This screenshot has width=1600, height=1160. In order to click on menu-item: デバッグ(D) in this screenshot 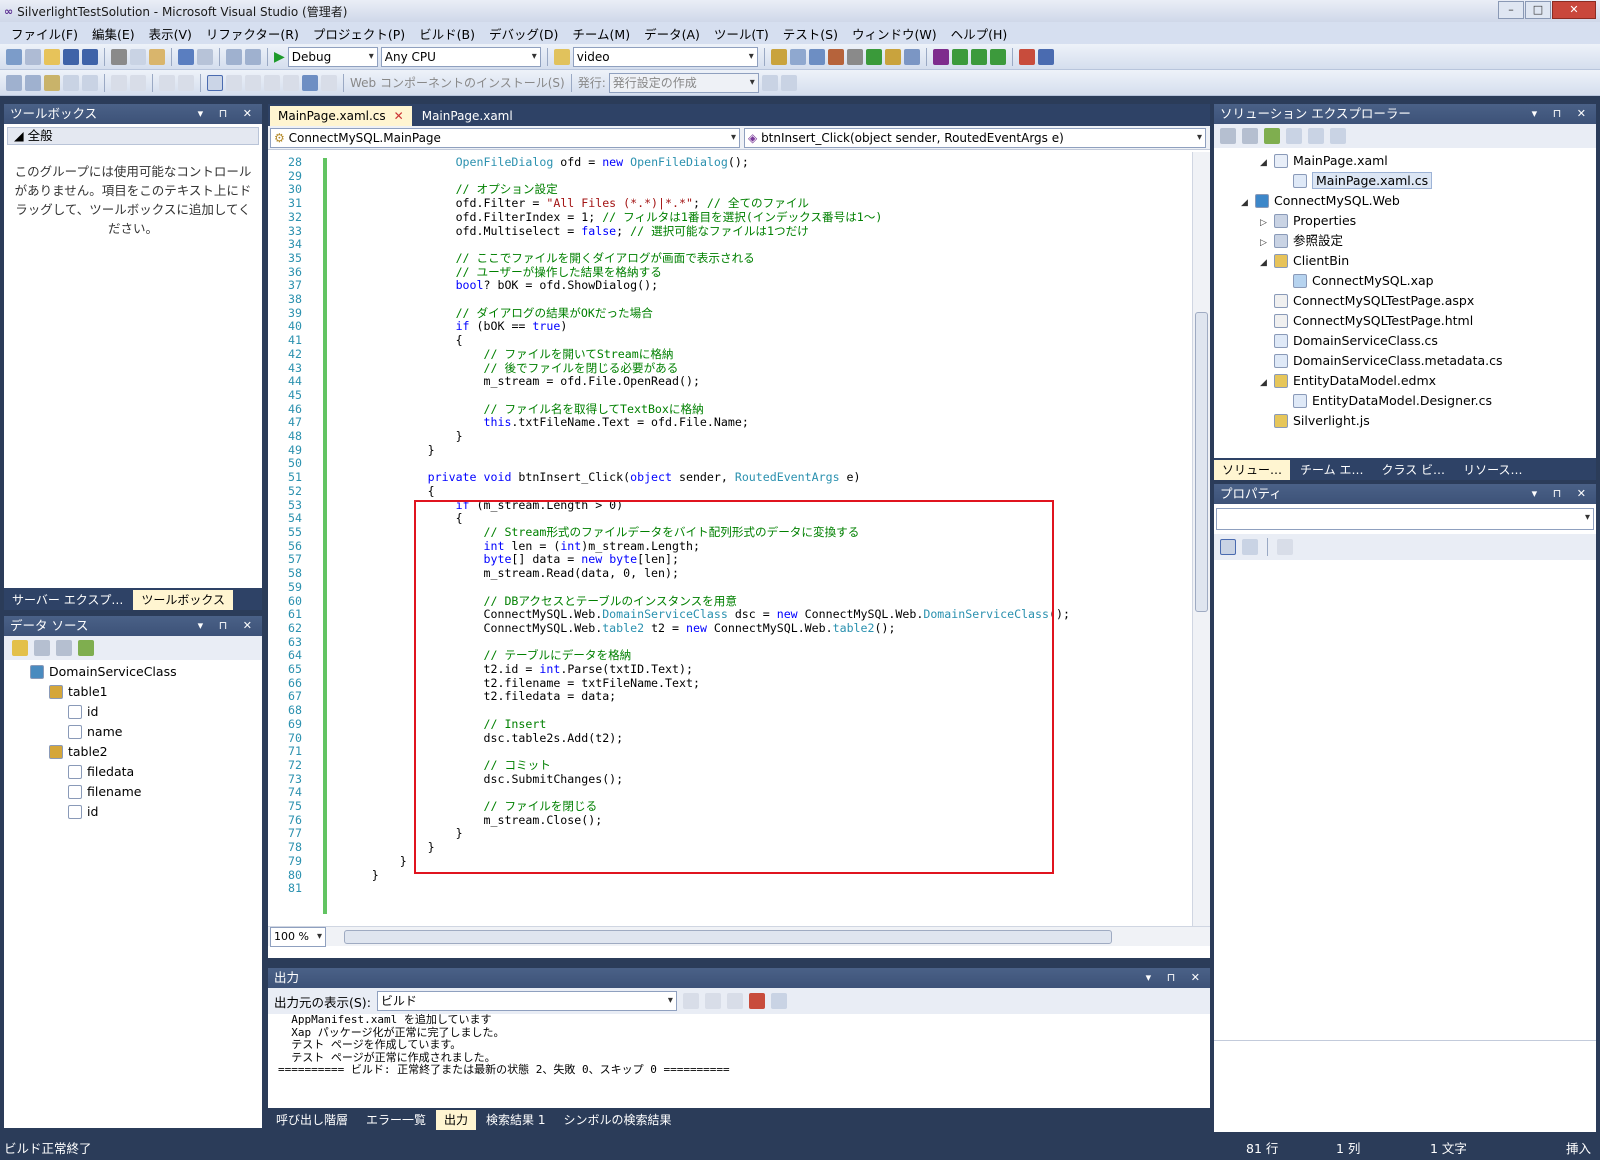, I will do `click(523, 33)`.